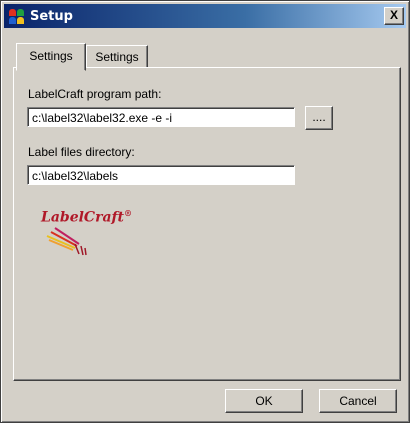 Image resolution: width=410 pixels, height=423 pixels. I want to click on label-dir-label: Label files directory:, so click(81, 152).